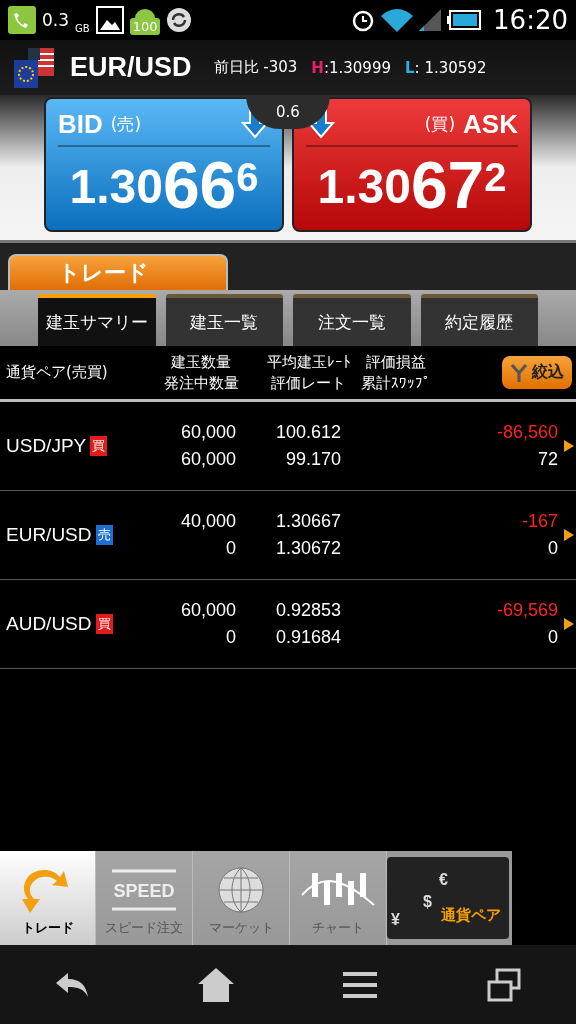 This screenshot has height=1024, width=576. Describe the element at coordinates (199, 185) in the screenshot. I see `price-pips: 66` at that location.